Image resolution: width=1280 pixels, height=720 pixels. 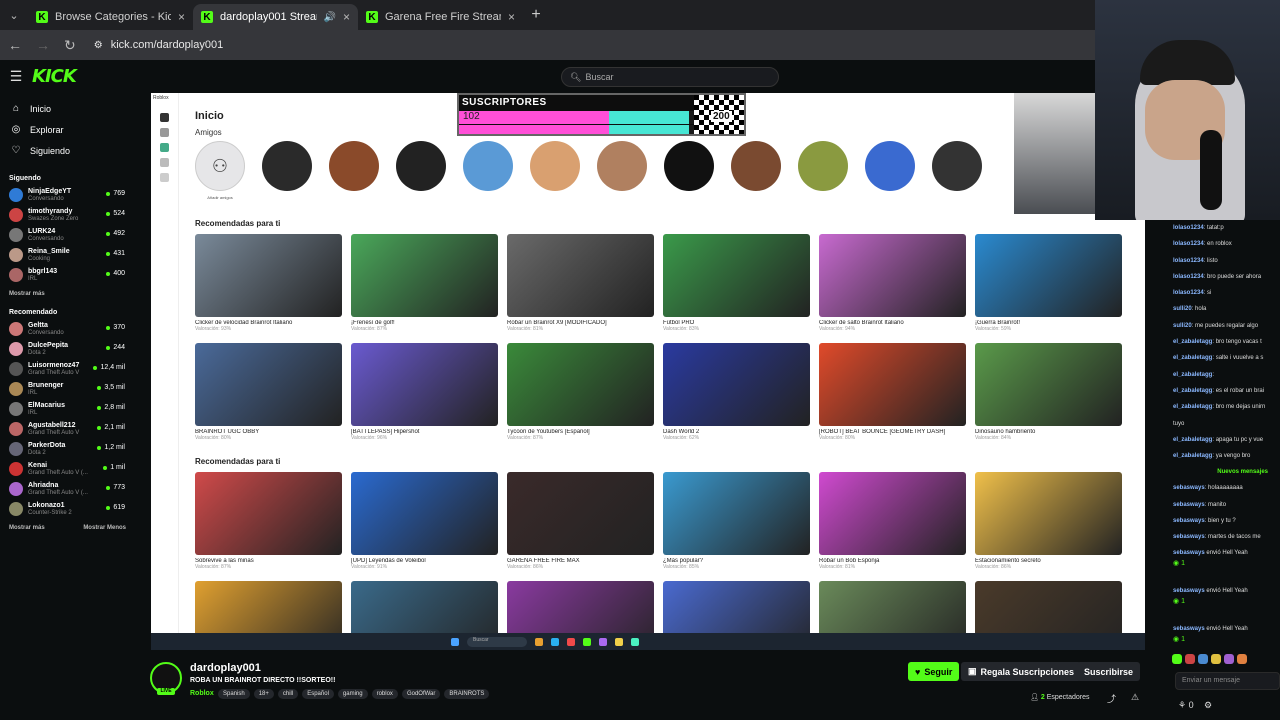 I want to click on stream-tag: roblox, so click(x=384, y=694).